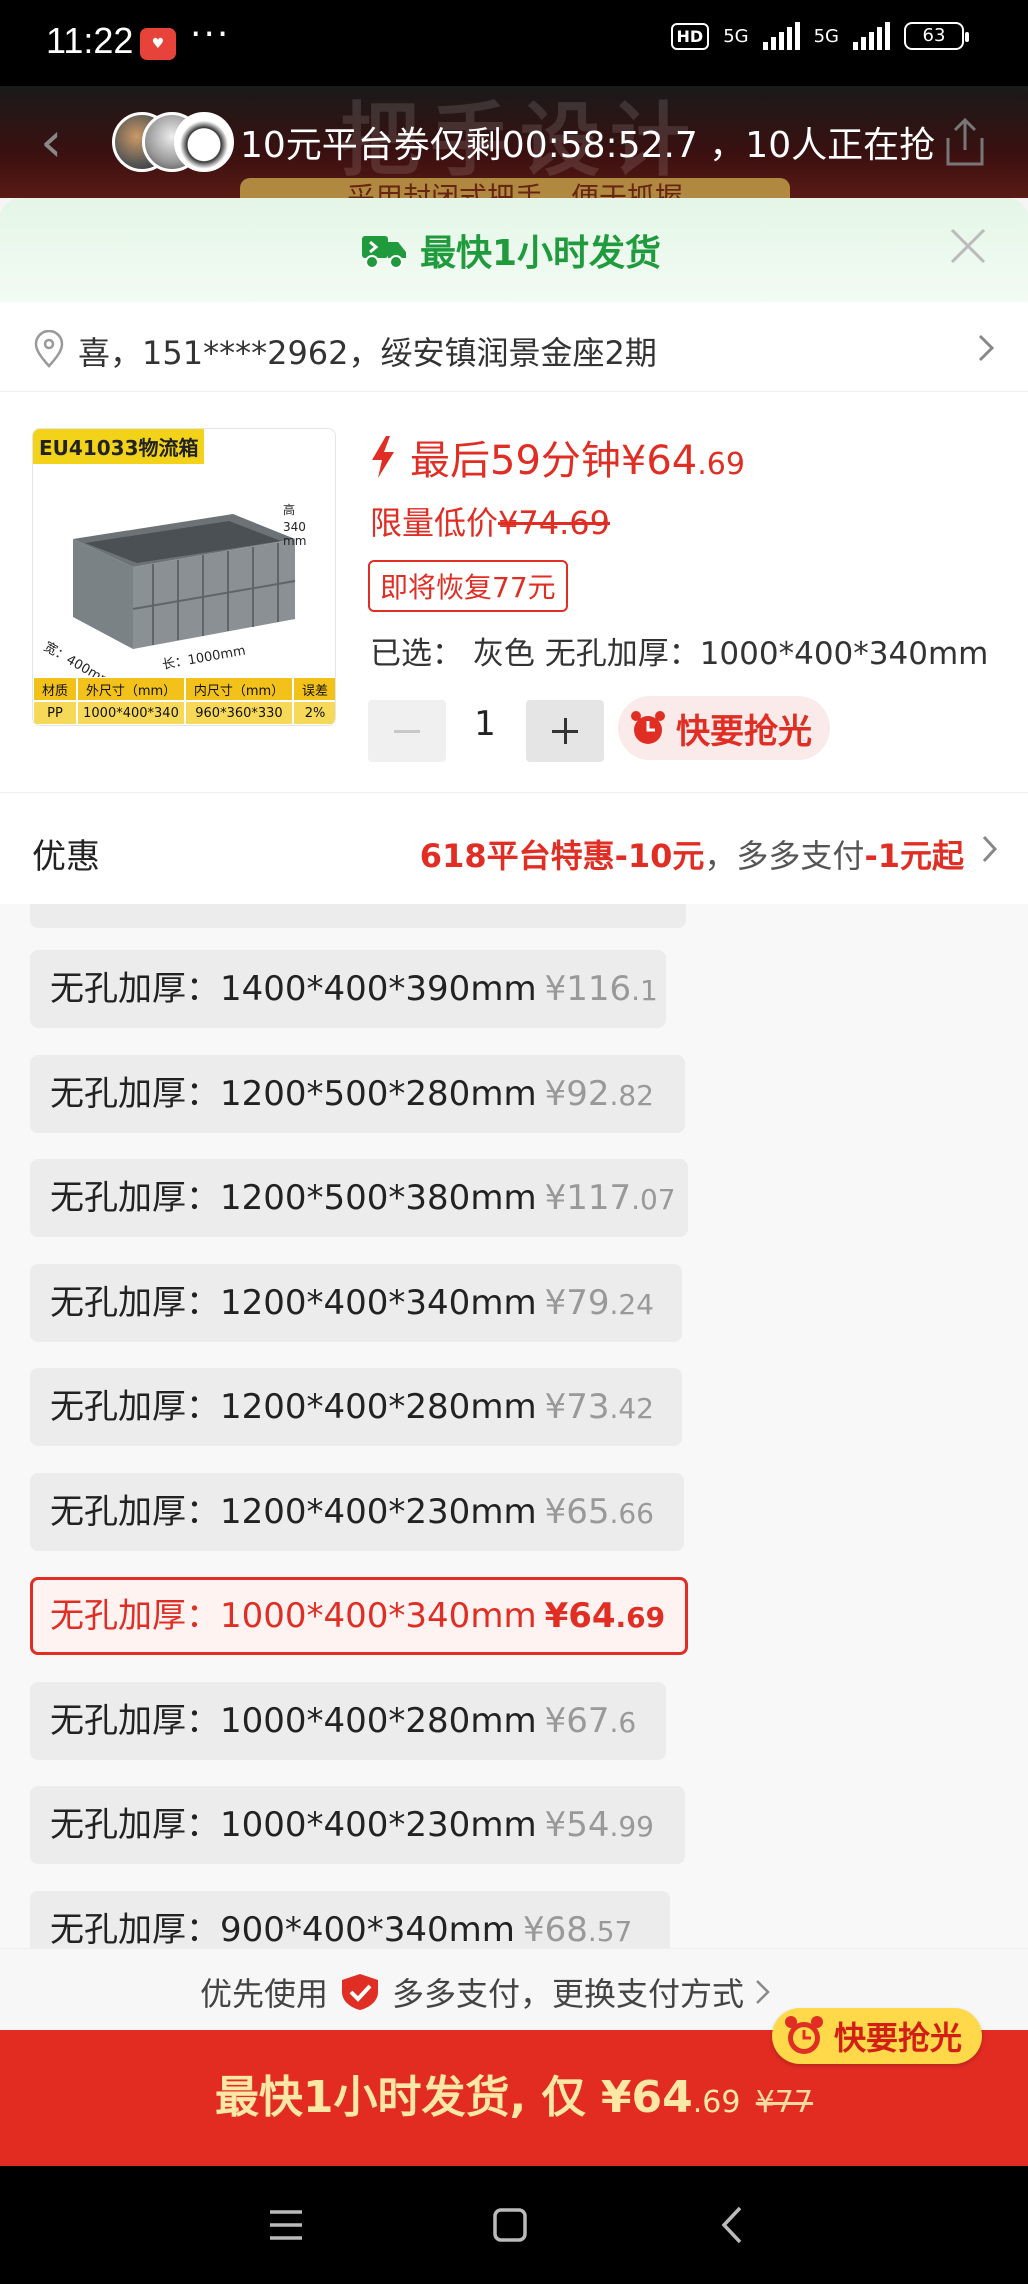  I want to click on quantity-value: 1, so click(485, 724).